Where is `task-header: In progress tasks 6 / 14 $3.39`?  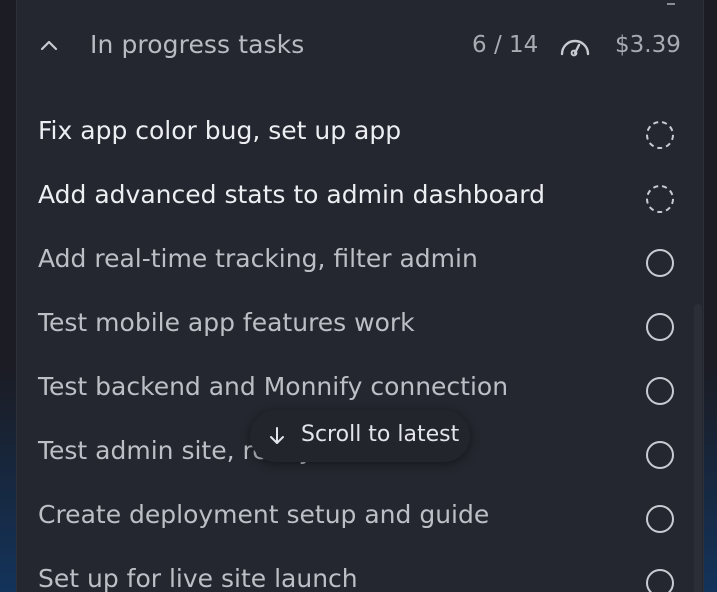 task-header: In progress tasks 6 / 14 $3.39 is located at coordinates (361, 46).